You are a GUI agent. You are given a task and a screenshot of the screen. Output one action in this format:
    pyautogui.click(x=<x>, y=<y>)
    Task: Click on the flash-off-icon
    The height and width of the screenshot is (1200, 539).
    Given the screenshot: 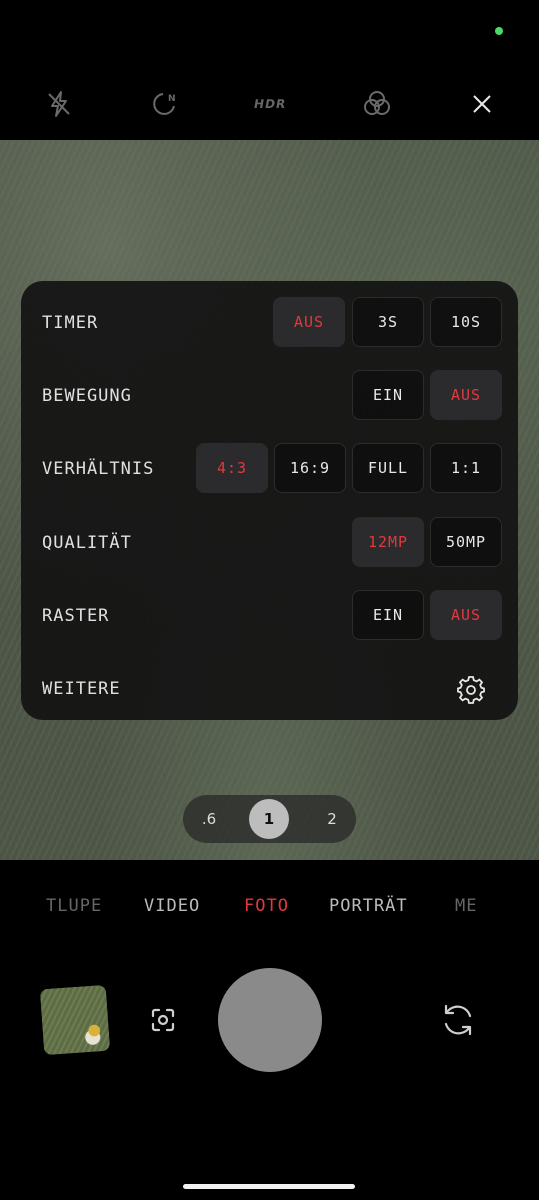 What is the action you would take?
    pyautogui.click(x=59, y=104)
    